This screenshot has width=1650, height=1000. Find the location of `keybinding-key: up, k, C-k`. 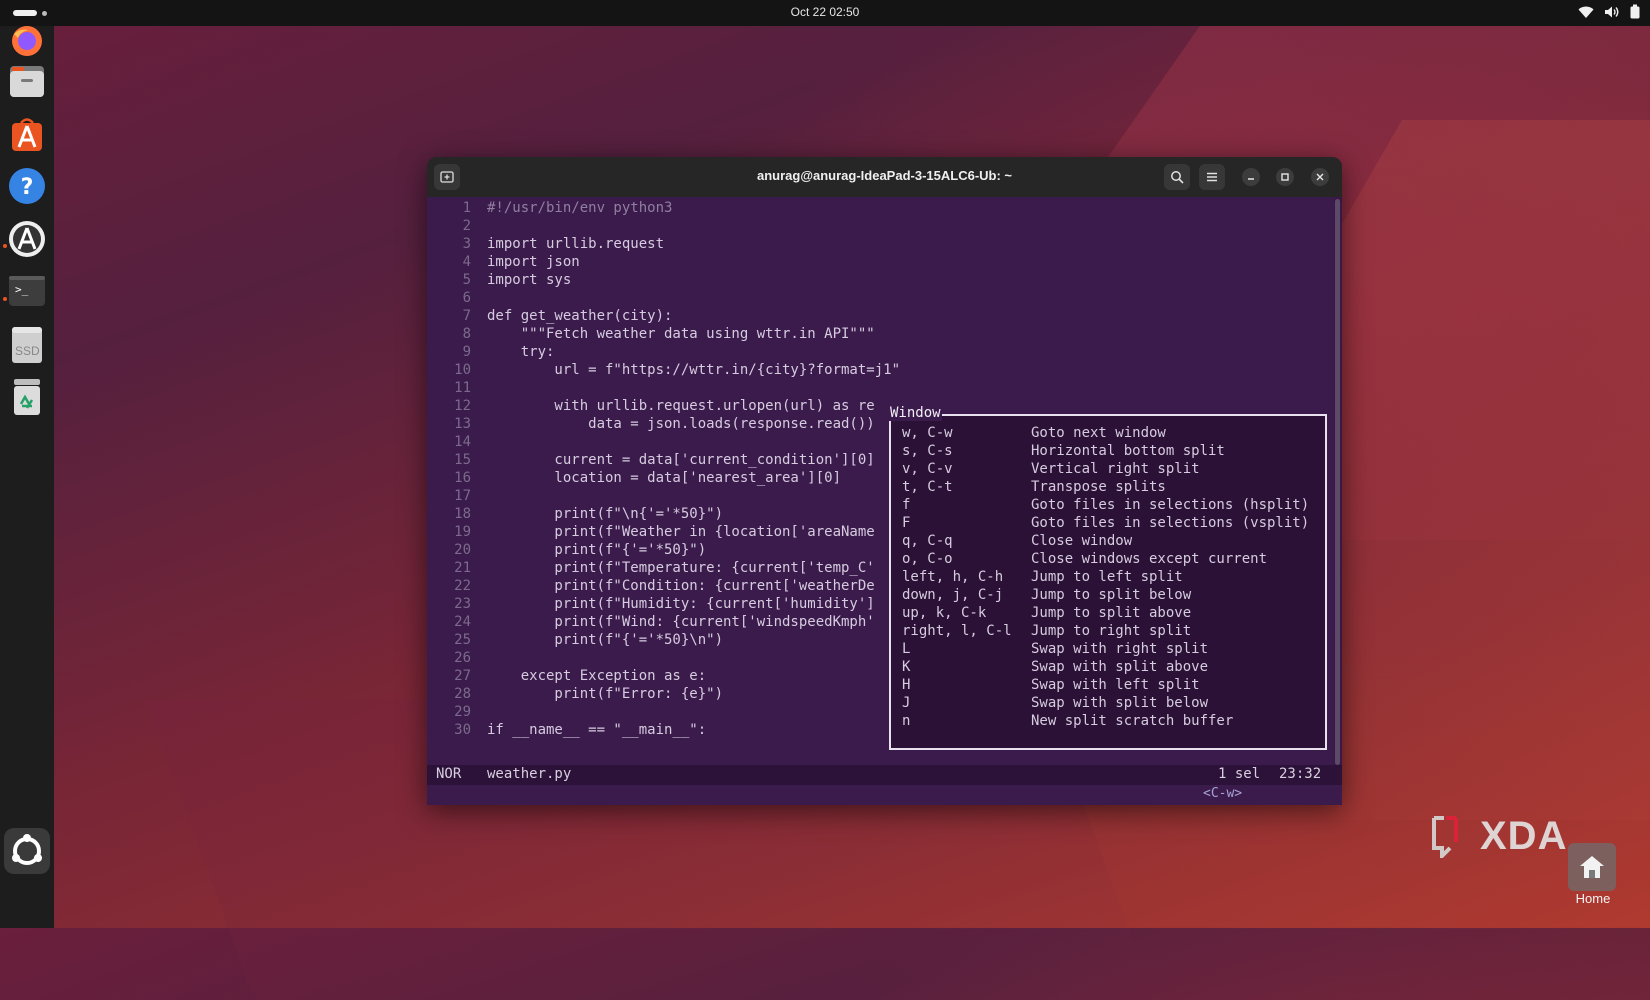

keybinding-key: up, k, C-k is located at coordinates (944, 613).